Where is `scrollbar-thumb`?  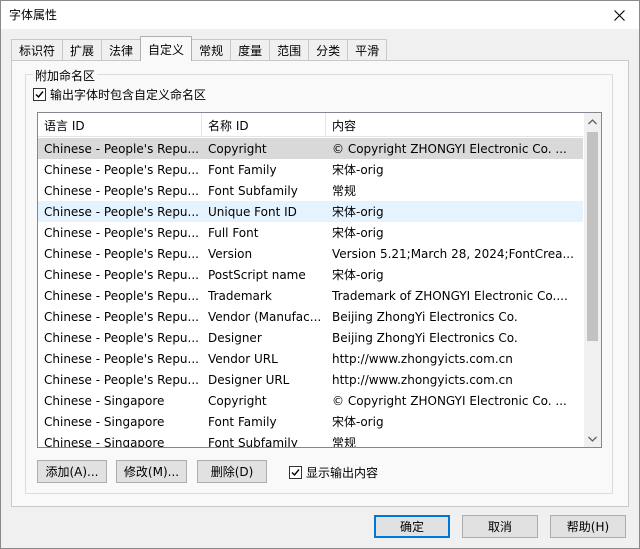 scrollbar-thumb is located at coordinates (592, 236).